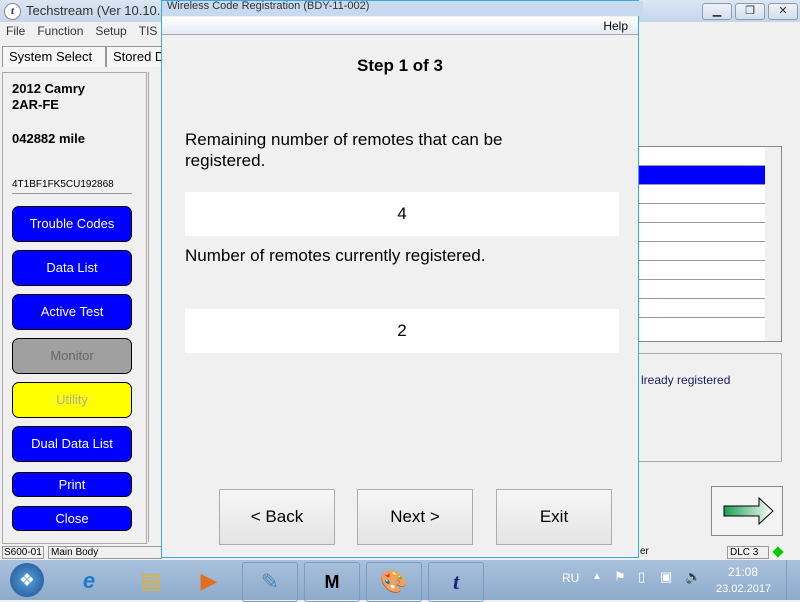 The image size is (800, 602). Describe the element at coordinates (72, 444) in the screenshot. I see `dual-data-list-button: Dual Data List` at that location.